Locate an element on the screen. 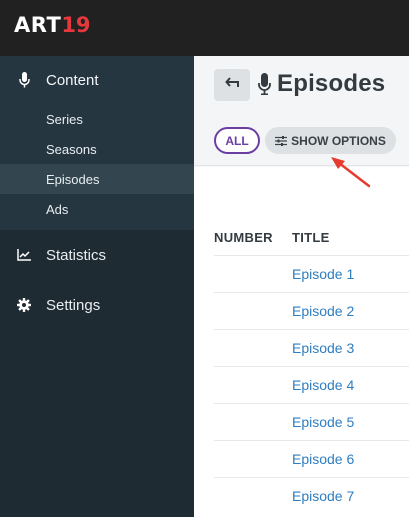 The height and width of the screenshot is (517, 409). table-row: Episode 2 is located at coordinates (311, 310).